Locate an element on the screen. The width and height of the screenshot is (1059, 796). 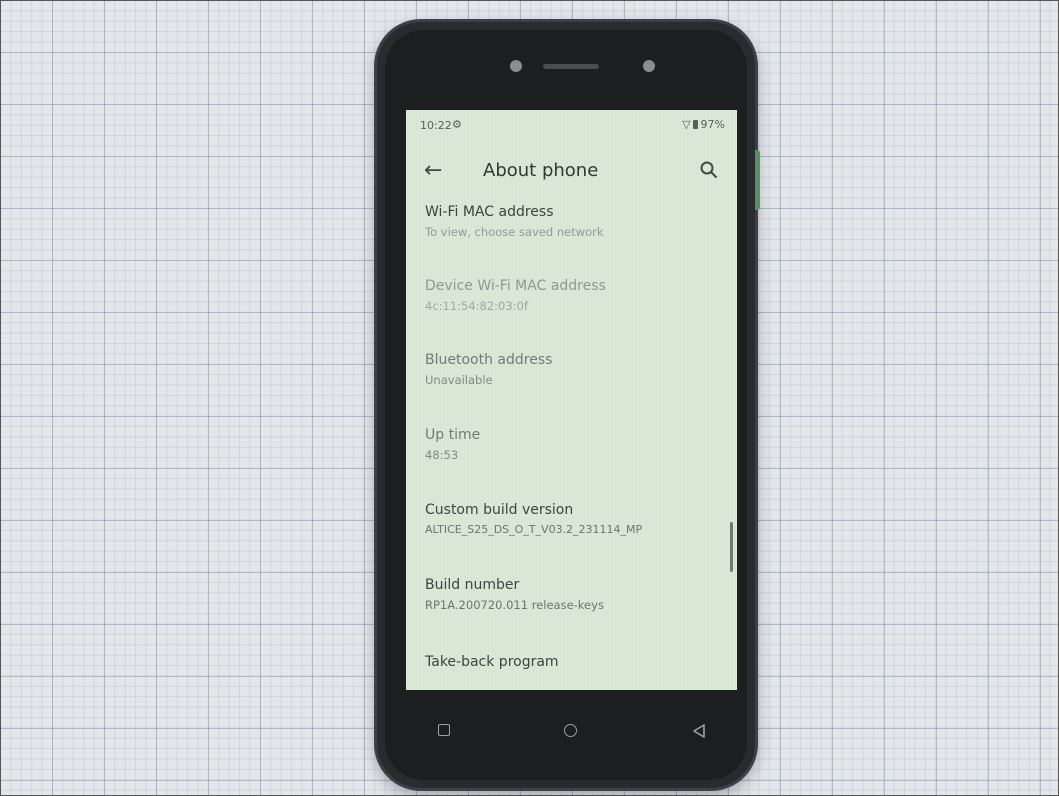
triangle-back-icon is located at coordinates (699, 731).